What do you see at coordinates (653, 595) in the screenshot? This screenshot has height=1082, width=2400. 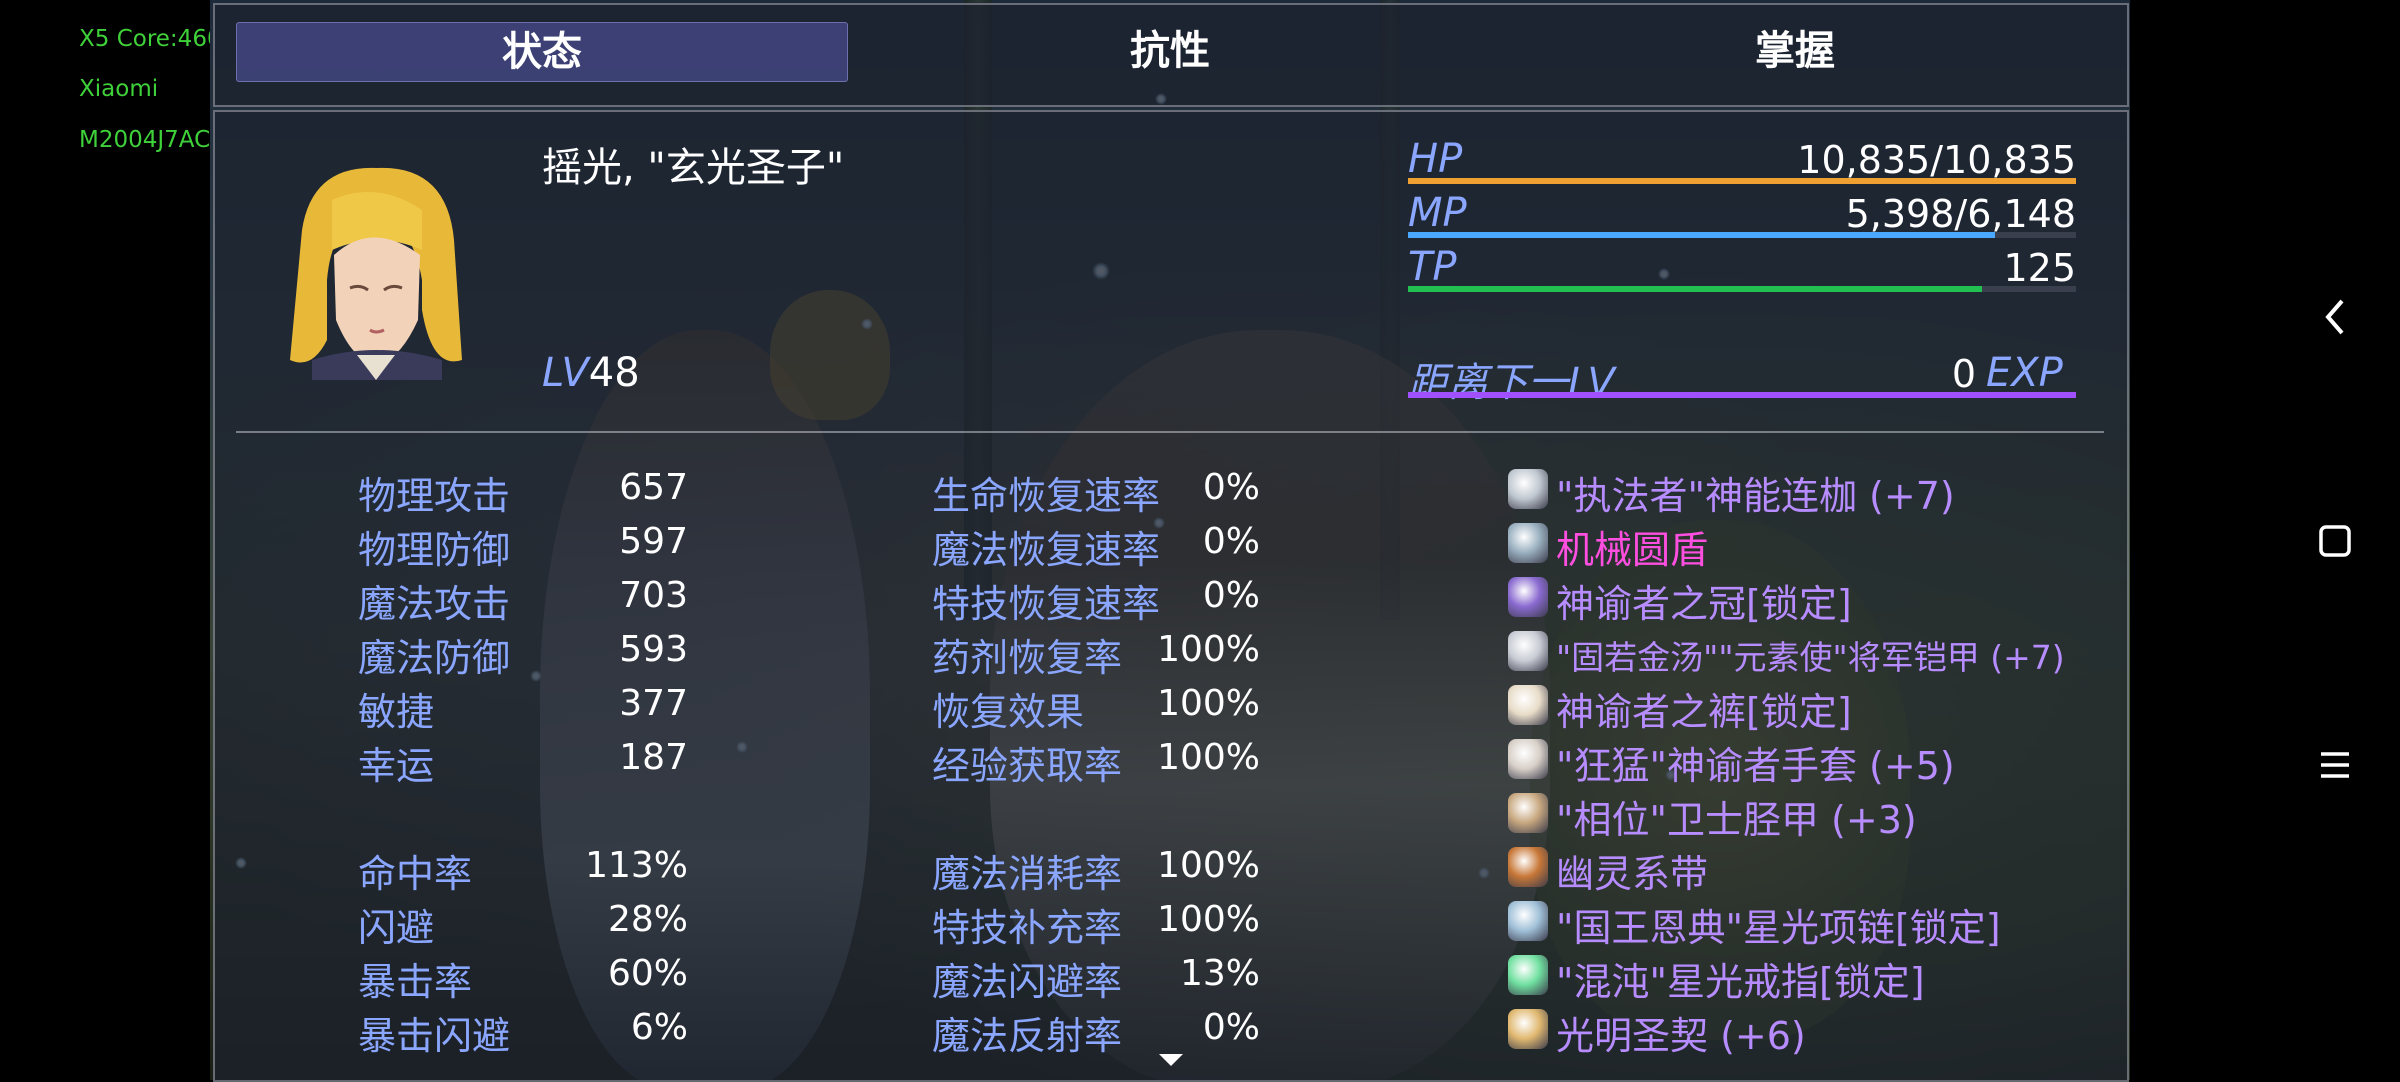 I see `stat-value: 703` at bounding box center [653, 595].